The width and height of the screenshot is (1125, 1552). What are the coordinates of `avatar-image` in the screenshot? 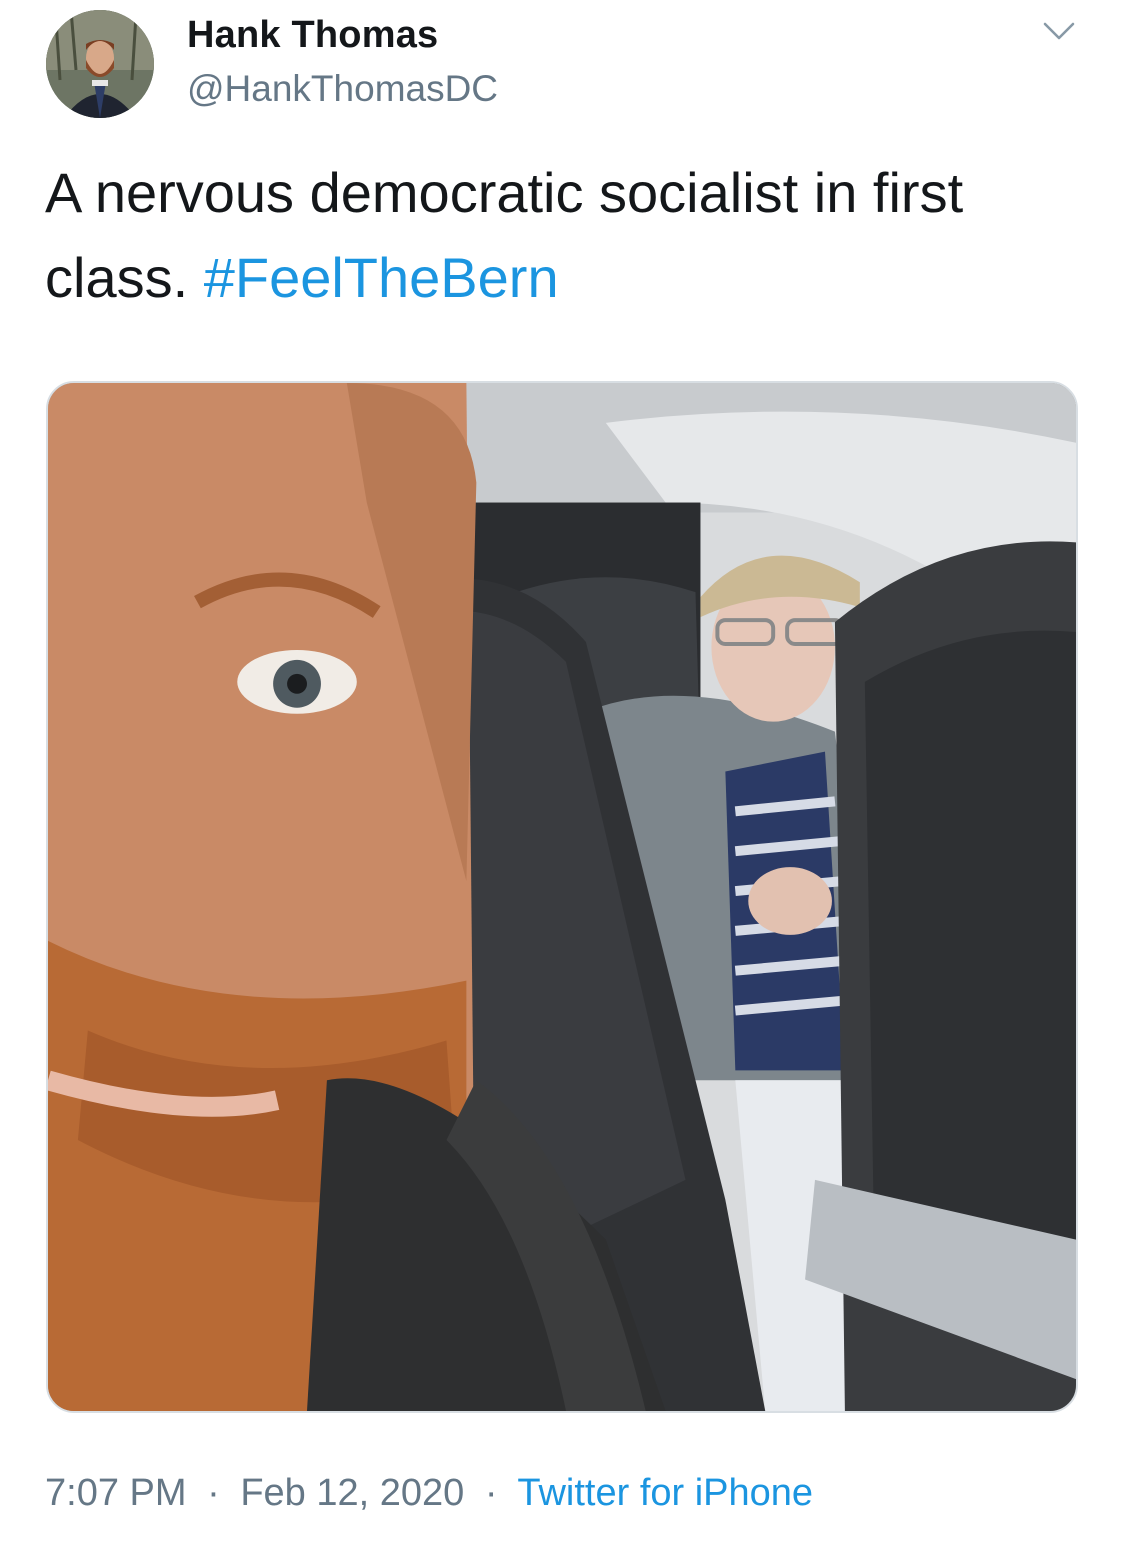 It's located at (100, 64).